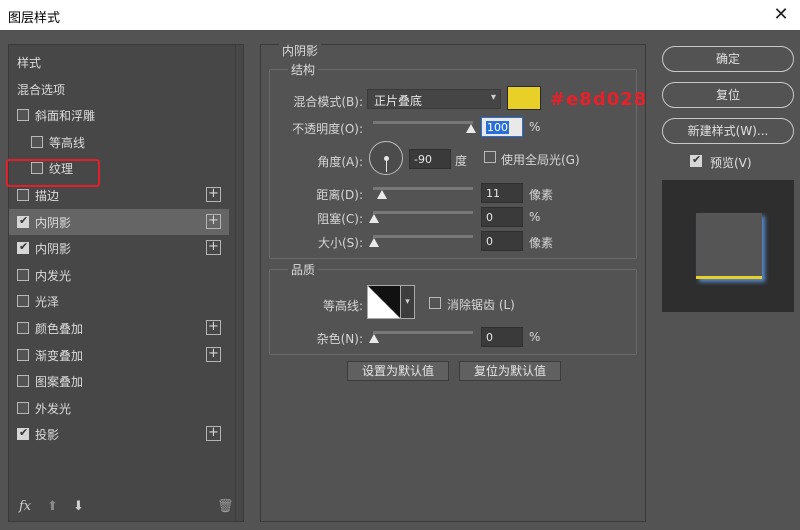 The image size is (800, 530). Describe the element at coordinates (534, 337) in the screenshot. I see `noise-unit: %` at that location.